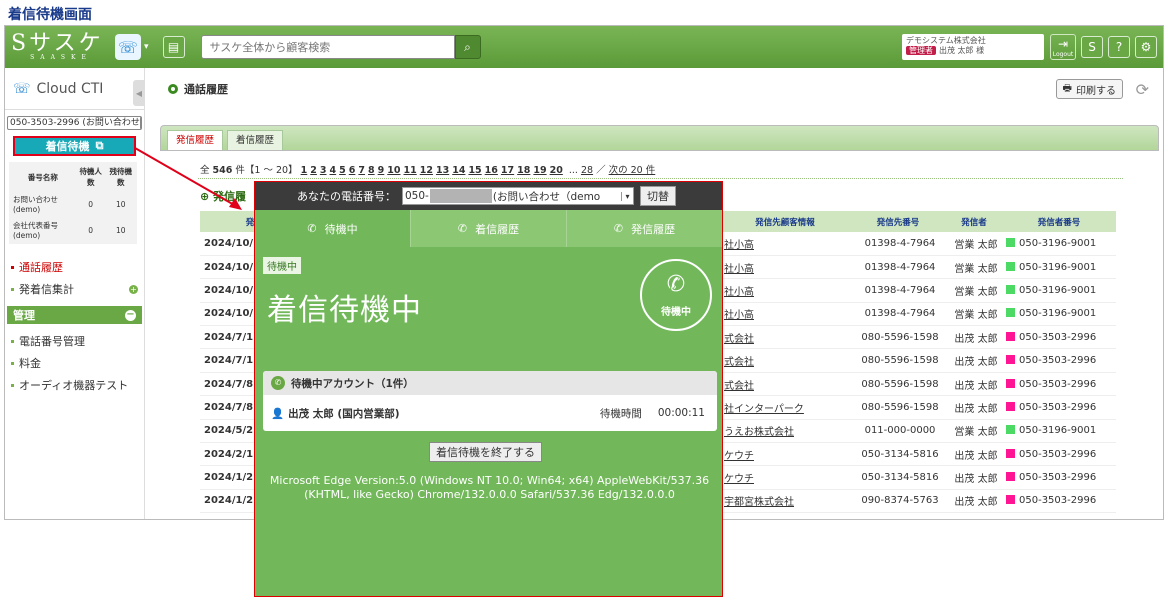 The height and width of the screenshot is (608, 1168). I want to click on page-link: 2, so click(313, 170).